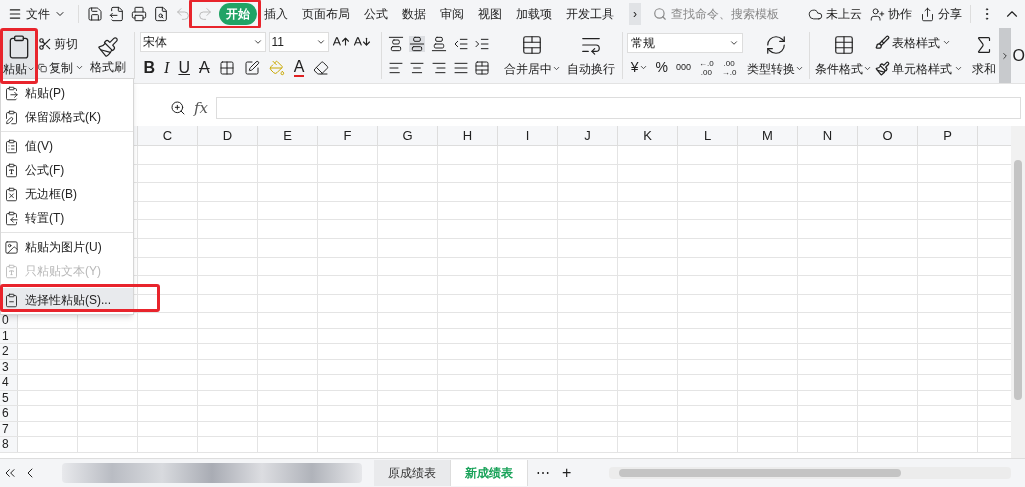 The height and width of the screenshot is (487, 1025). Describe the element at coordinates (706, 67) in the screenshot. I see `decimal-button: ←.0 .00` at that location.